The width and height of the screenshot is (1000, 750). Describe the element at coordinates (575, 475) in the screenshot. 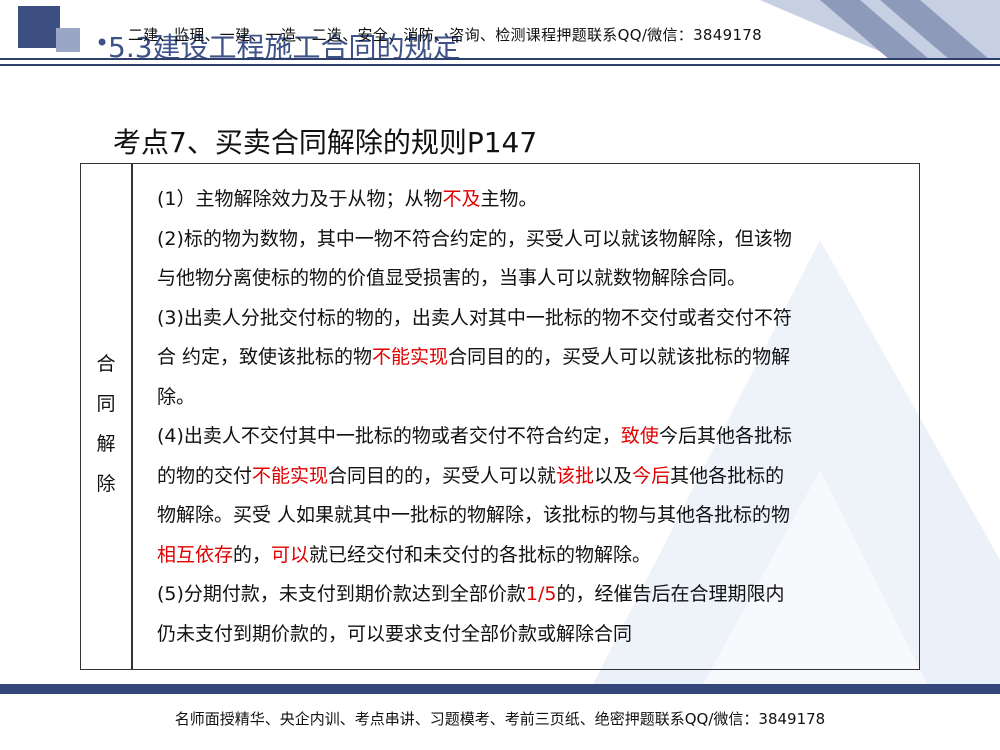

I see `highlight-text: 该批` at that location.